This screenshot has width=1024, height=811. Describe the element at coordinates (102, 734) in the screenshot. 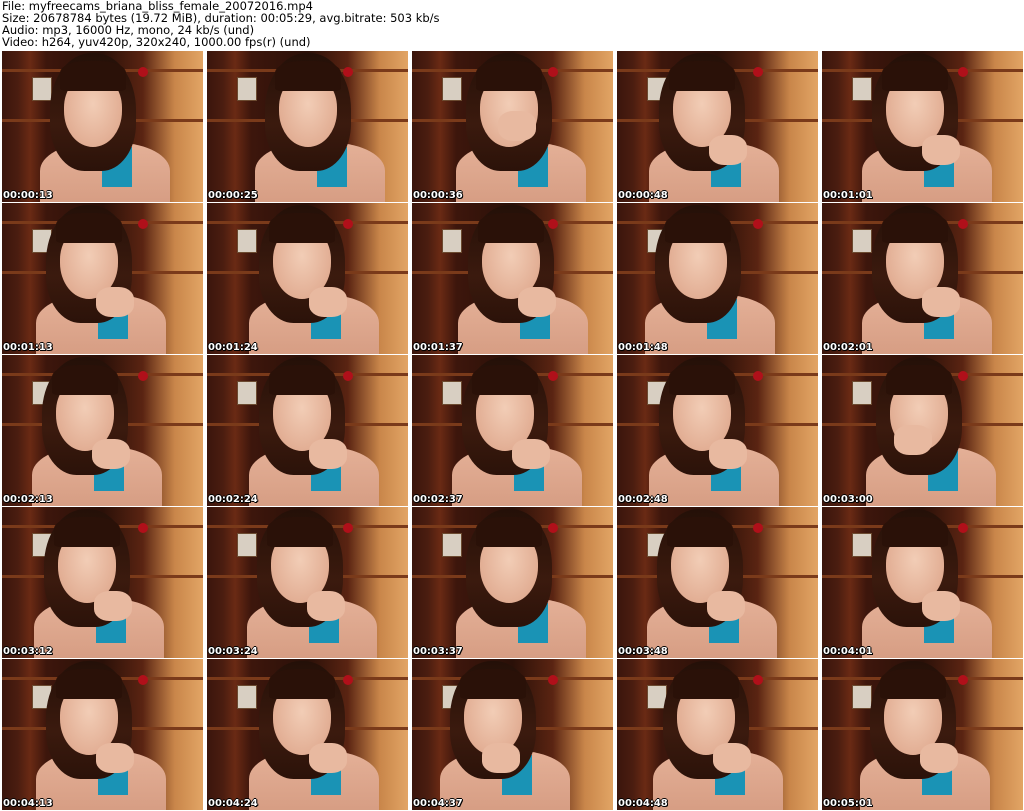

I see `video-frame-thumbnail: 00:04:13` at that location.